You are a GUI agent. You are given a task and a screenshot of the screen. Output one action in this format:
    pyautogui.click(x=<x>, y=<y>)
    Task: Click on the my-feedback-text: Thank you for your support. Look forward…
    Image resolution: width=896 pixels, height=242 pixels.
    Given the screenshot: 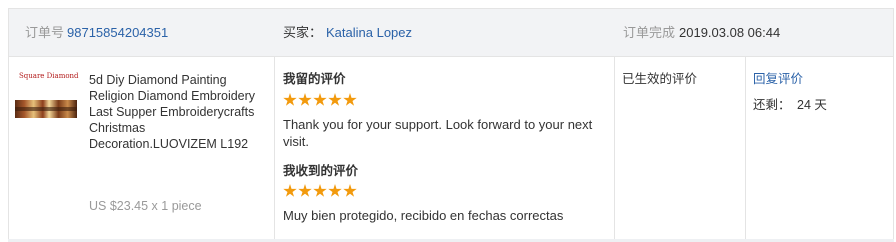 What is the action you would take?
    pyautogui.click(x=438, y=133)
    